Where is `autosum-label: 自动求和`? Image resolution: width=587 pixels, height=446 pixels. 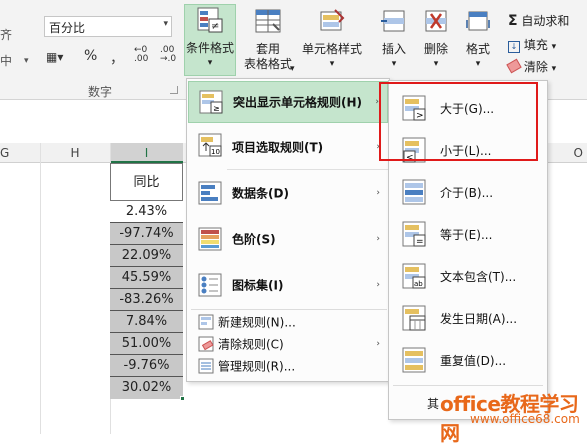 autosum-label: 自动求和 is located at coordinates (545, 21).